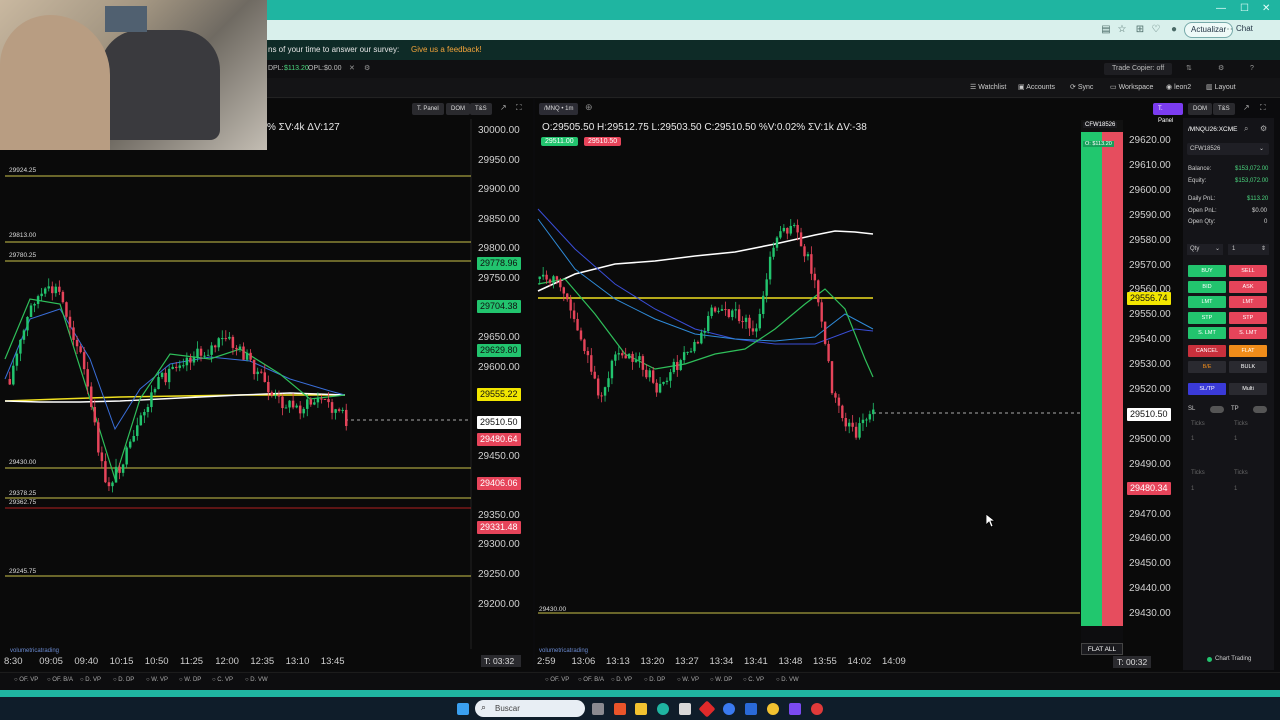  What do you see at coordinates (1150, 464) in the screenshot?
I see `price-axis-label: 29490.00` at bounding box center [1150, 464].